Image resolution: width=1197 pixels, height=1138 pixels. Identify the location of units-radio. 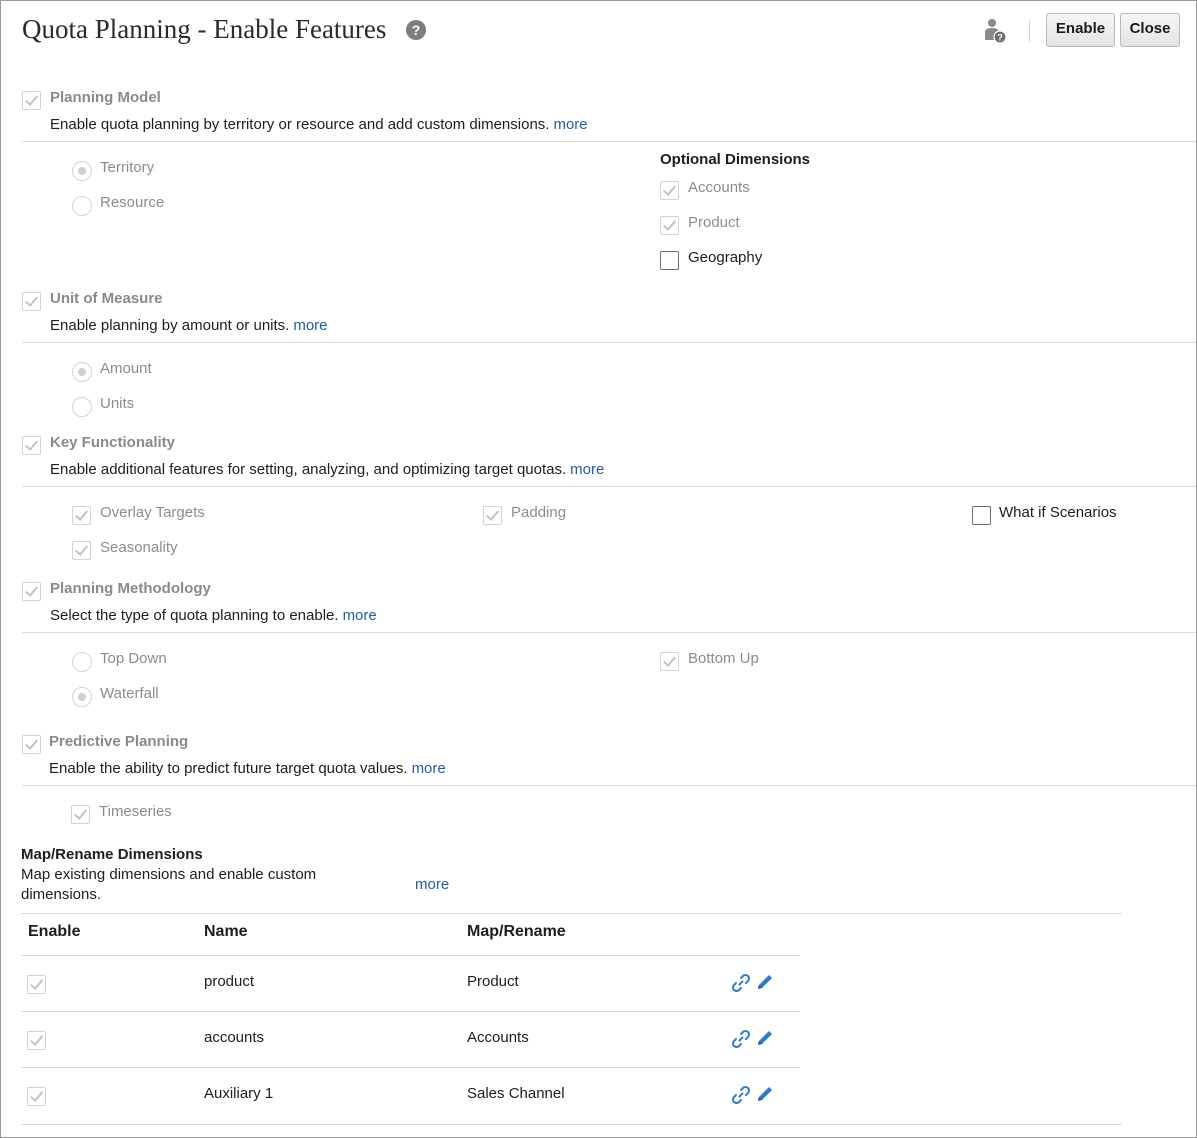
(82, 407).